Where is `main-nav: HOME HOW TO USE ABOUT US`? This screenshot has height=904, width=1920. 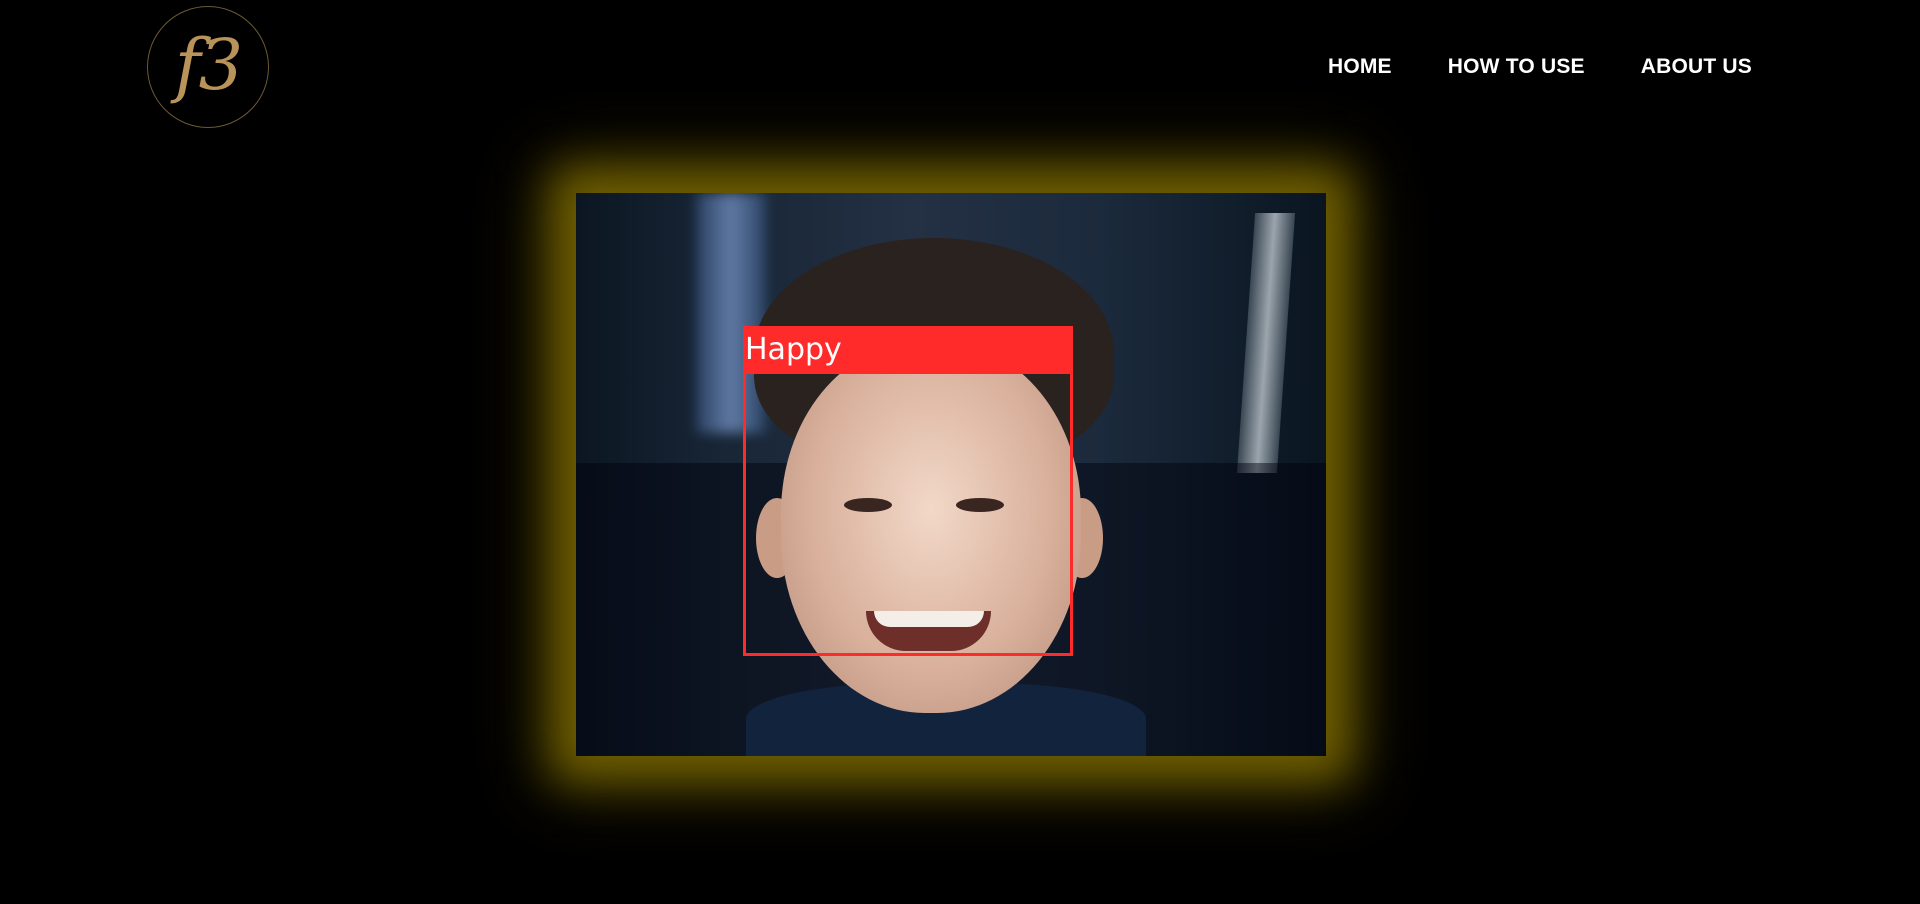 main-nav: HOME HOW TO USE ABOUT US is located at coordinates (1540, 67).